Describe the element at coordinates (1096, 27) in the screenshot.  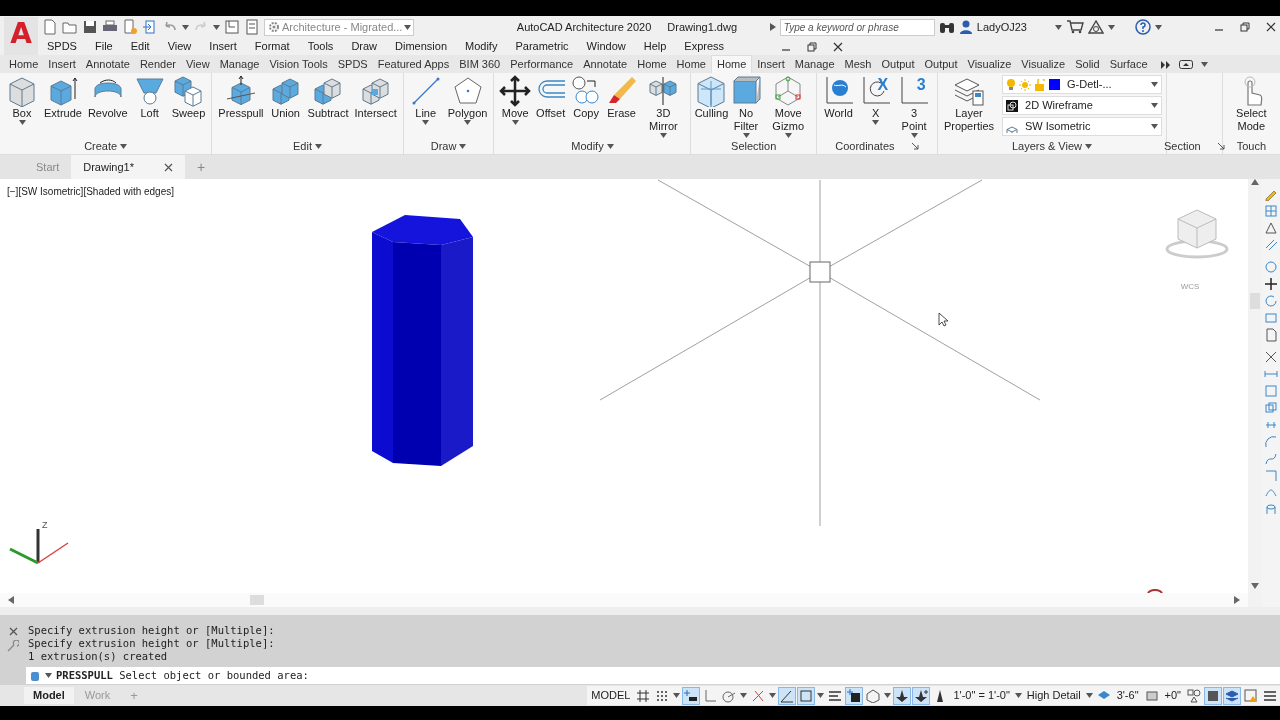
I see `triangle-logo-icon` at that location.